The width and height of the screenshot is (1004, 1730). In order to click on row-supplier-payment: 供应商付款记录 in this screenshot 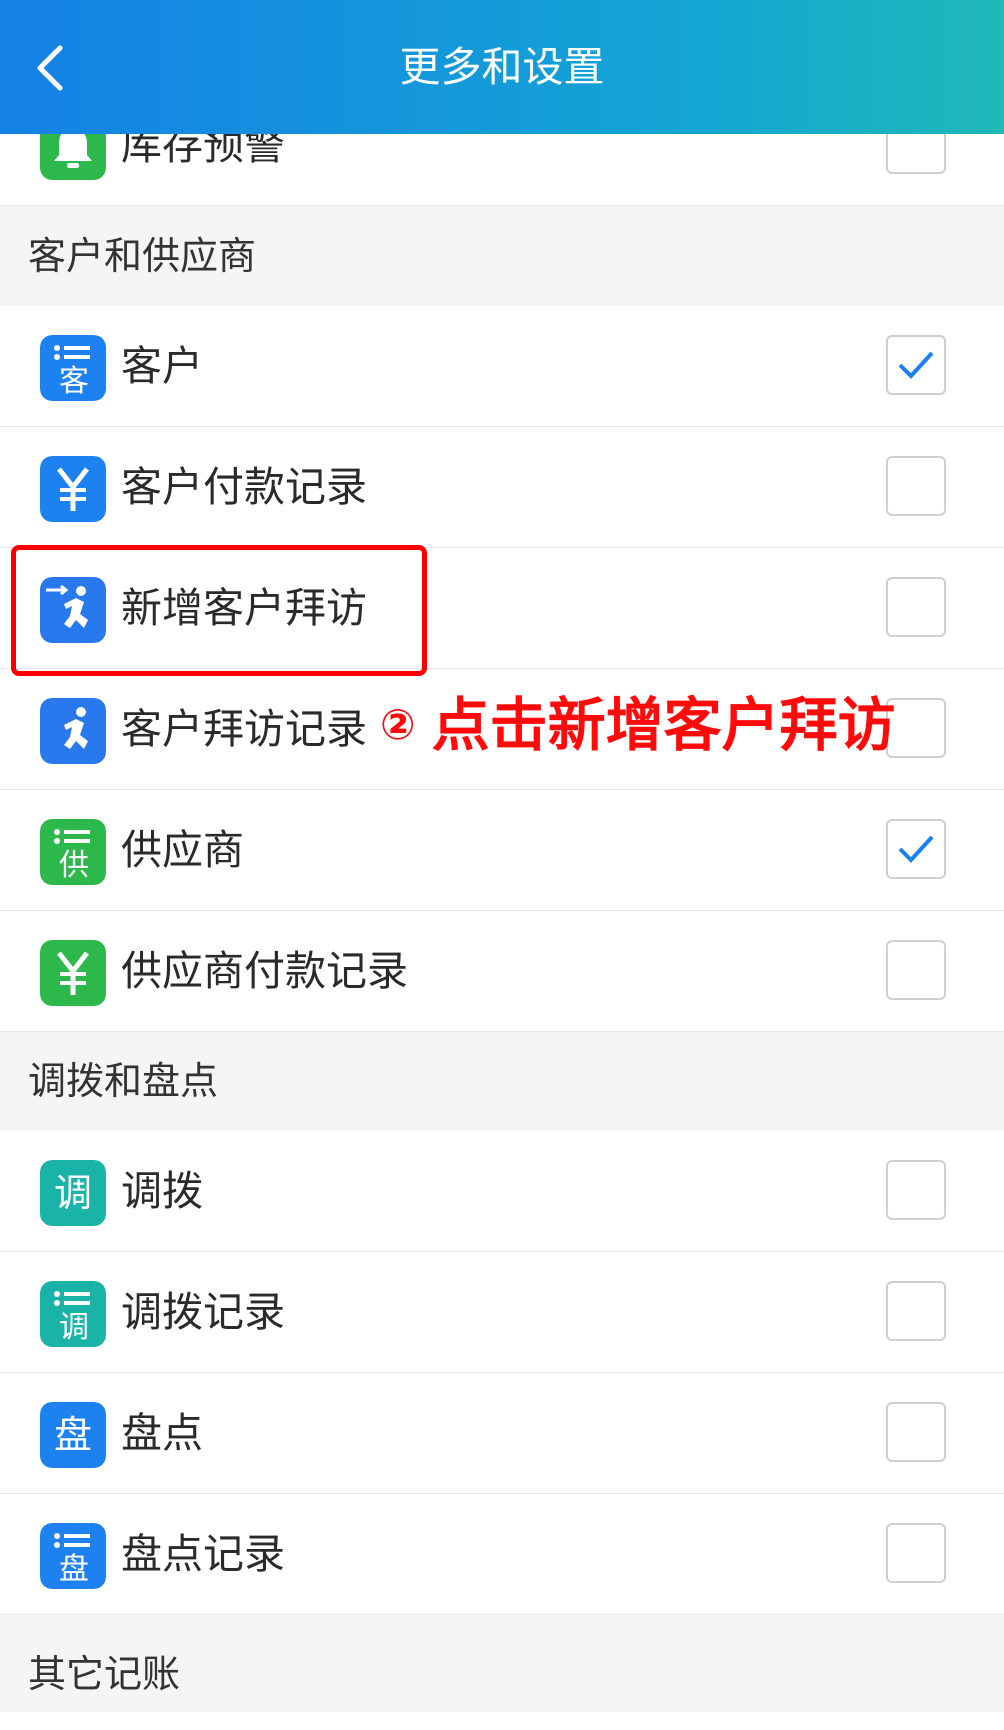, I will do `click(502, 971)`.